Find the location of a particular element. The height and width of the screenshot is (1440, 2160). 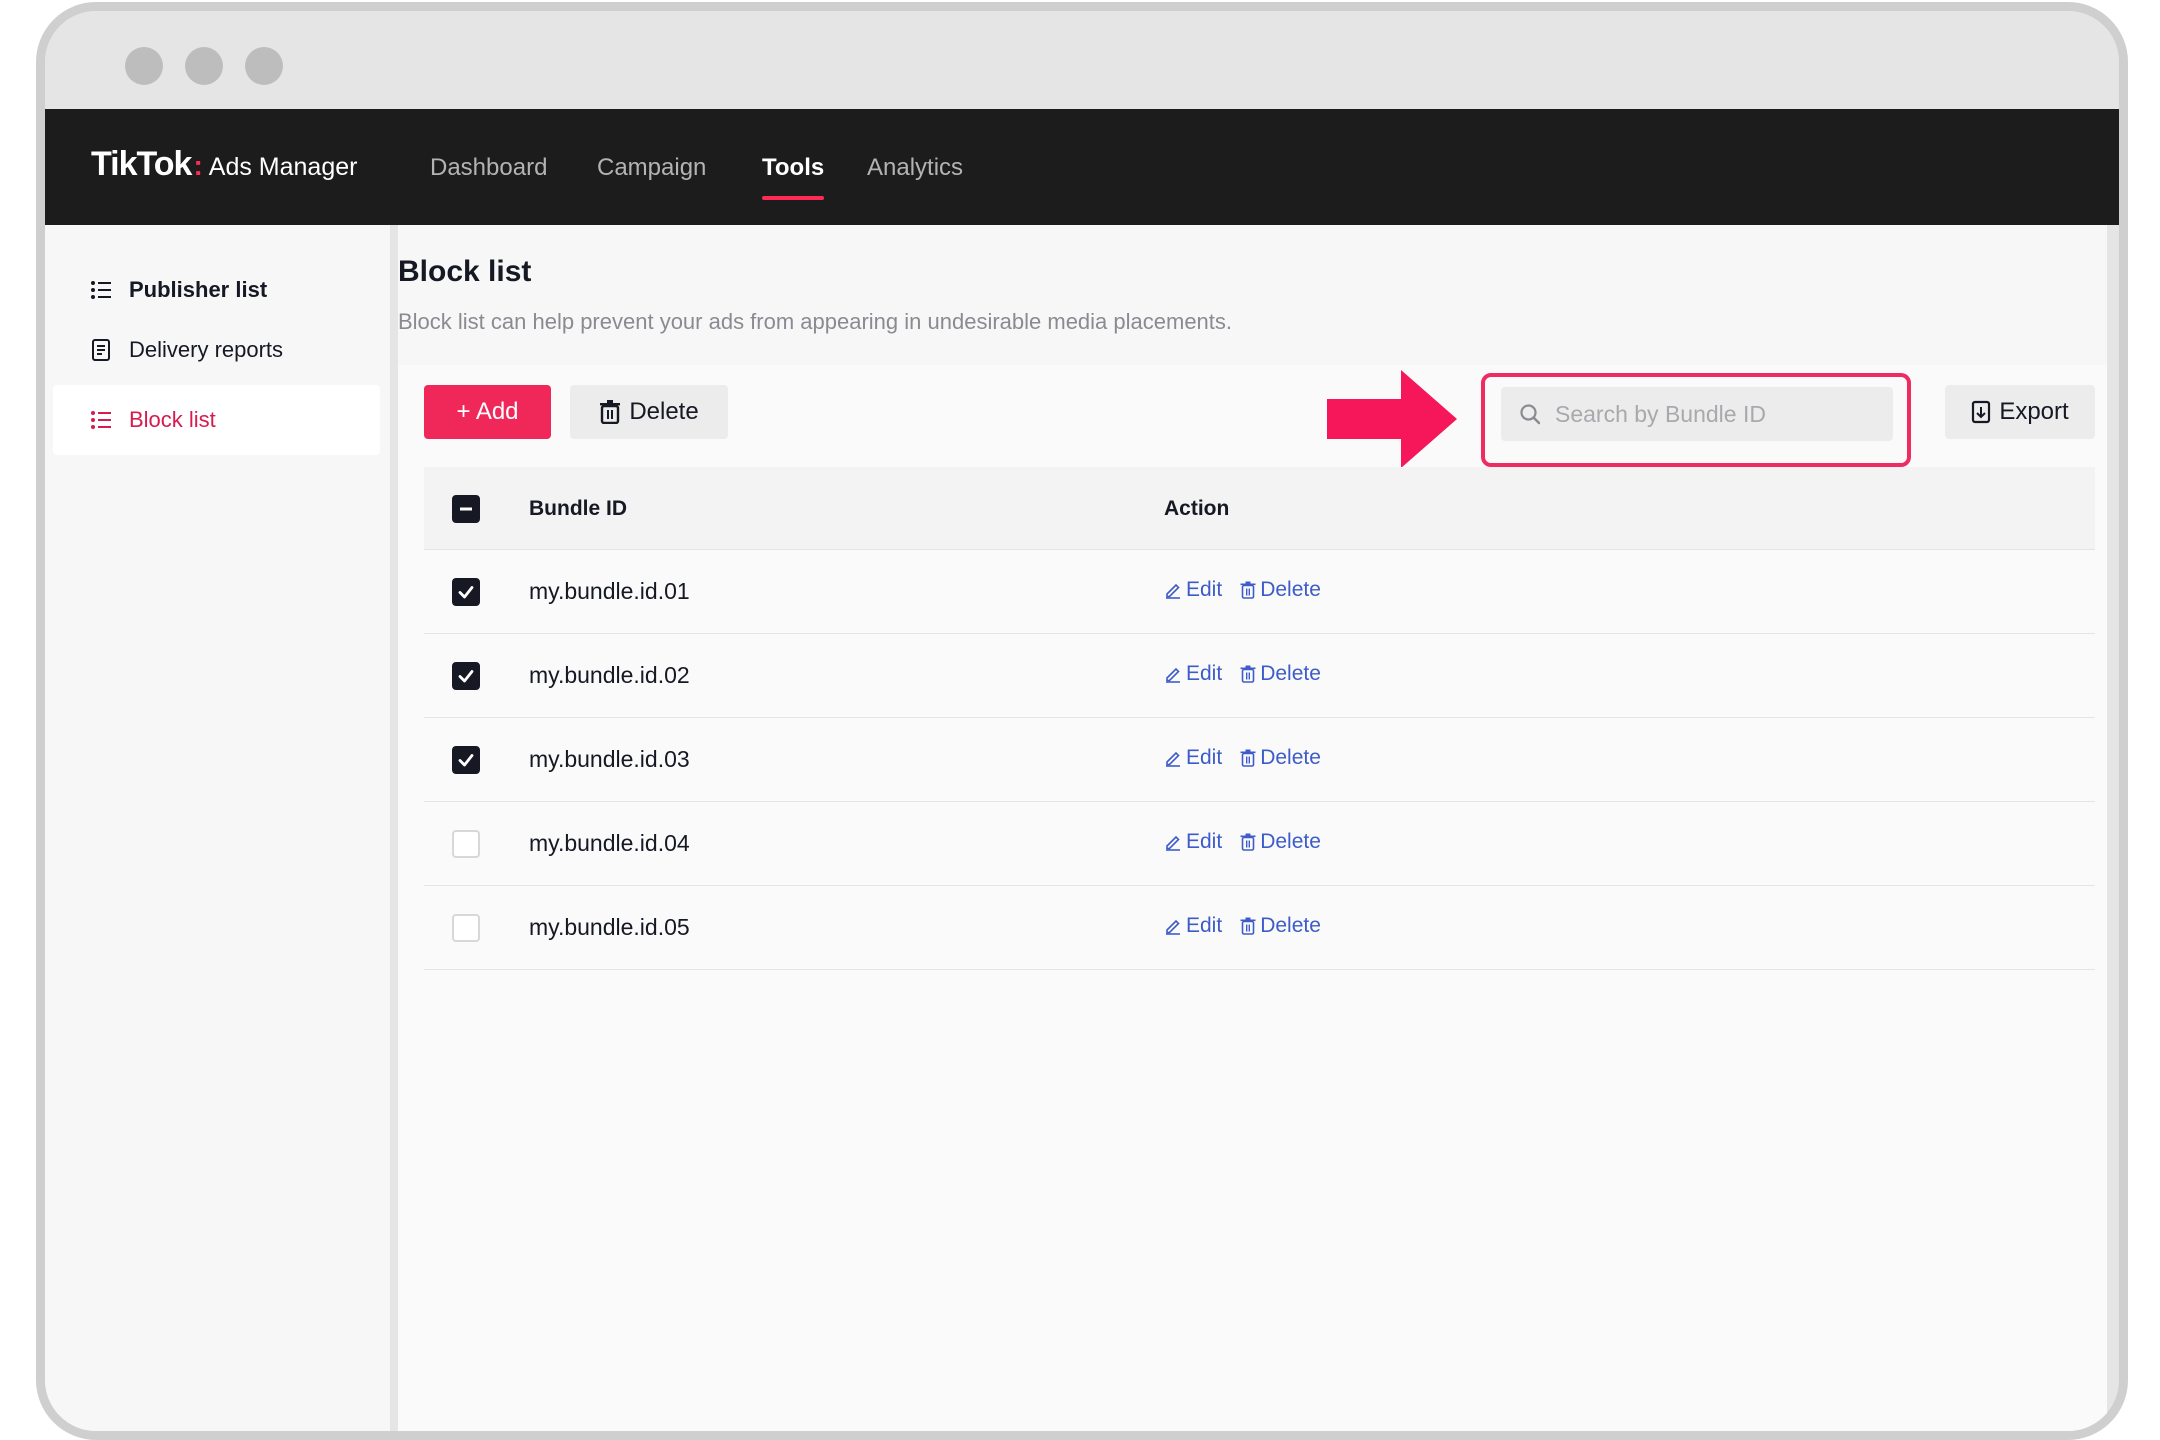

sidebar-item-block-list: Block list is located at coordinates (216, 420).